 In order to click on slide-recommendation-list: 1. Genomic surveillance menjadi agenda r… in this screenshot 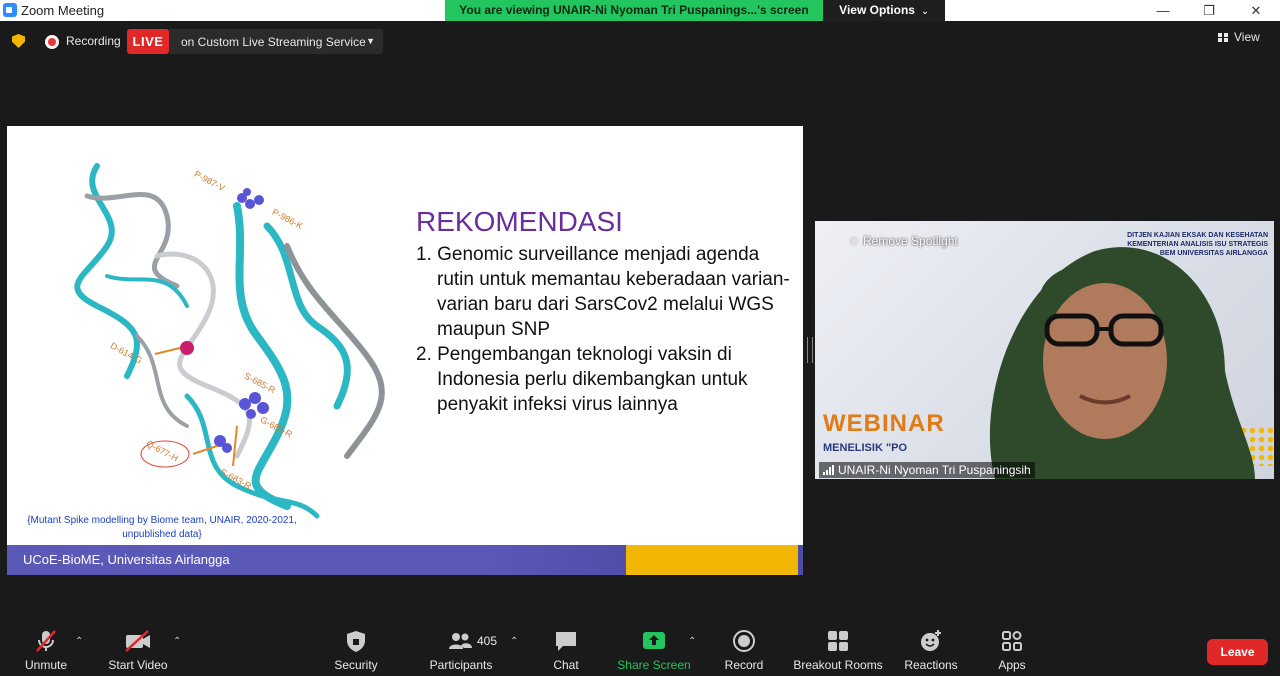, I will do `click(606, 329)`.